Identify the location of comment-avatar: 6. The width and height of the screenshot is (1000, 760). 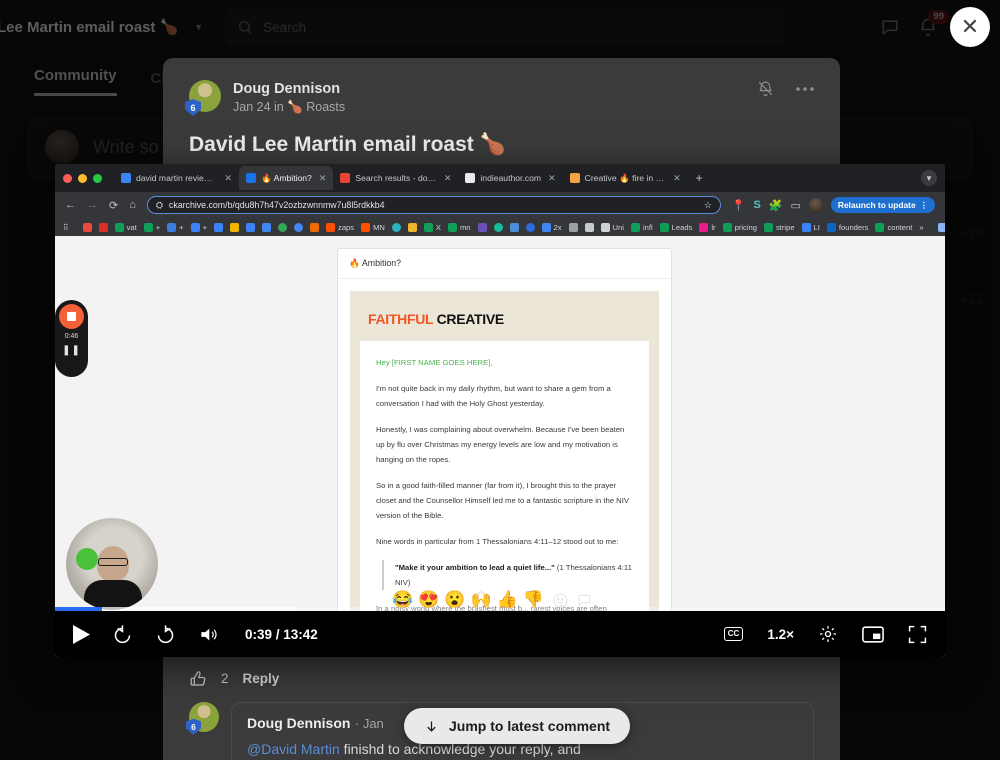
(202, 718).